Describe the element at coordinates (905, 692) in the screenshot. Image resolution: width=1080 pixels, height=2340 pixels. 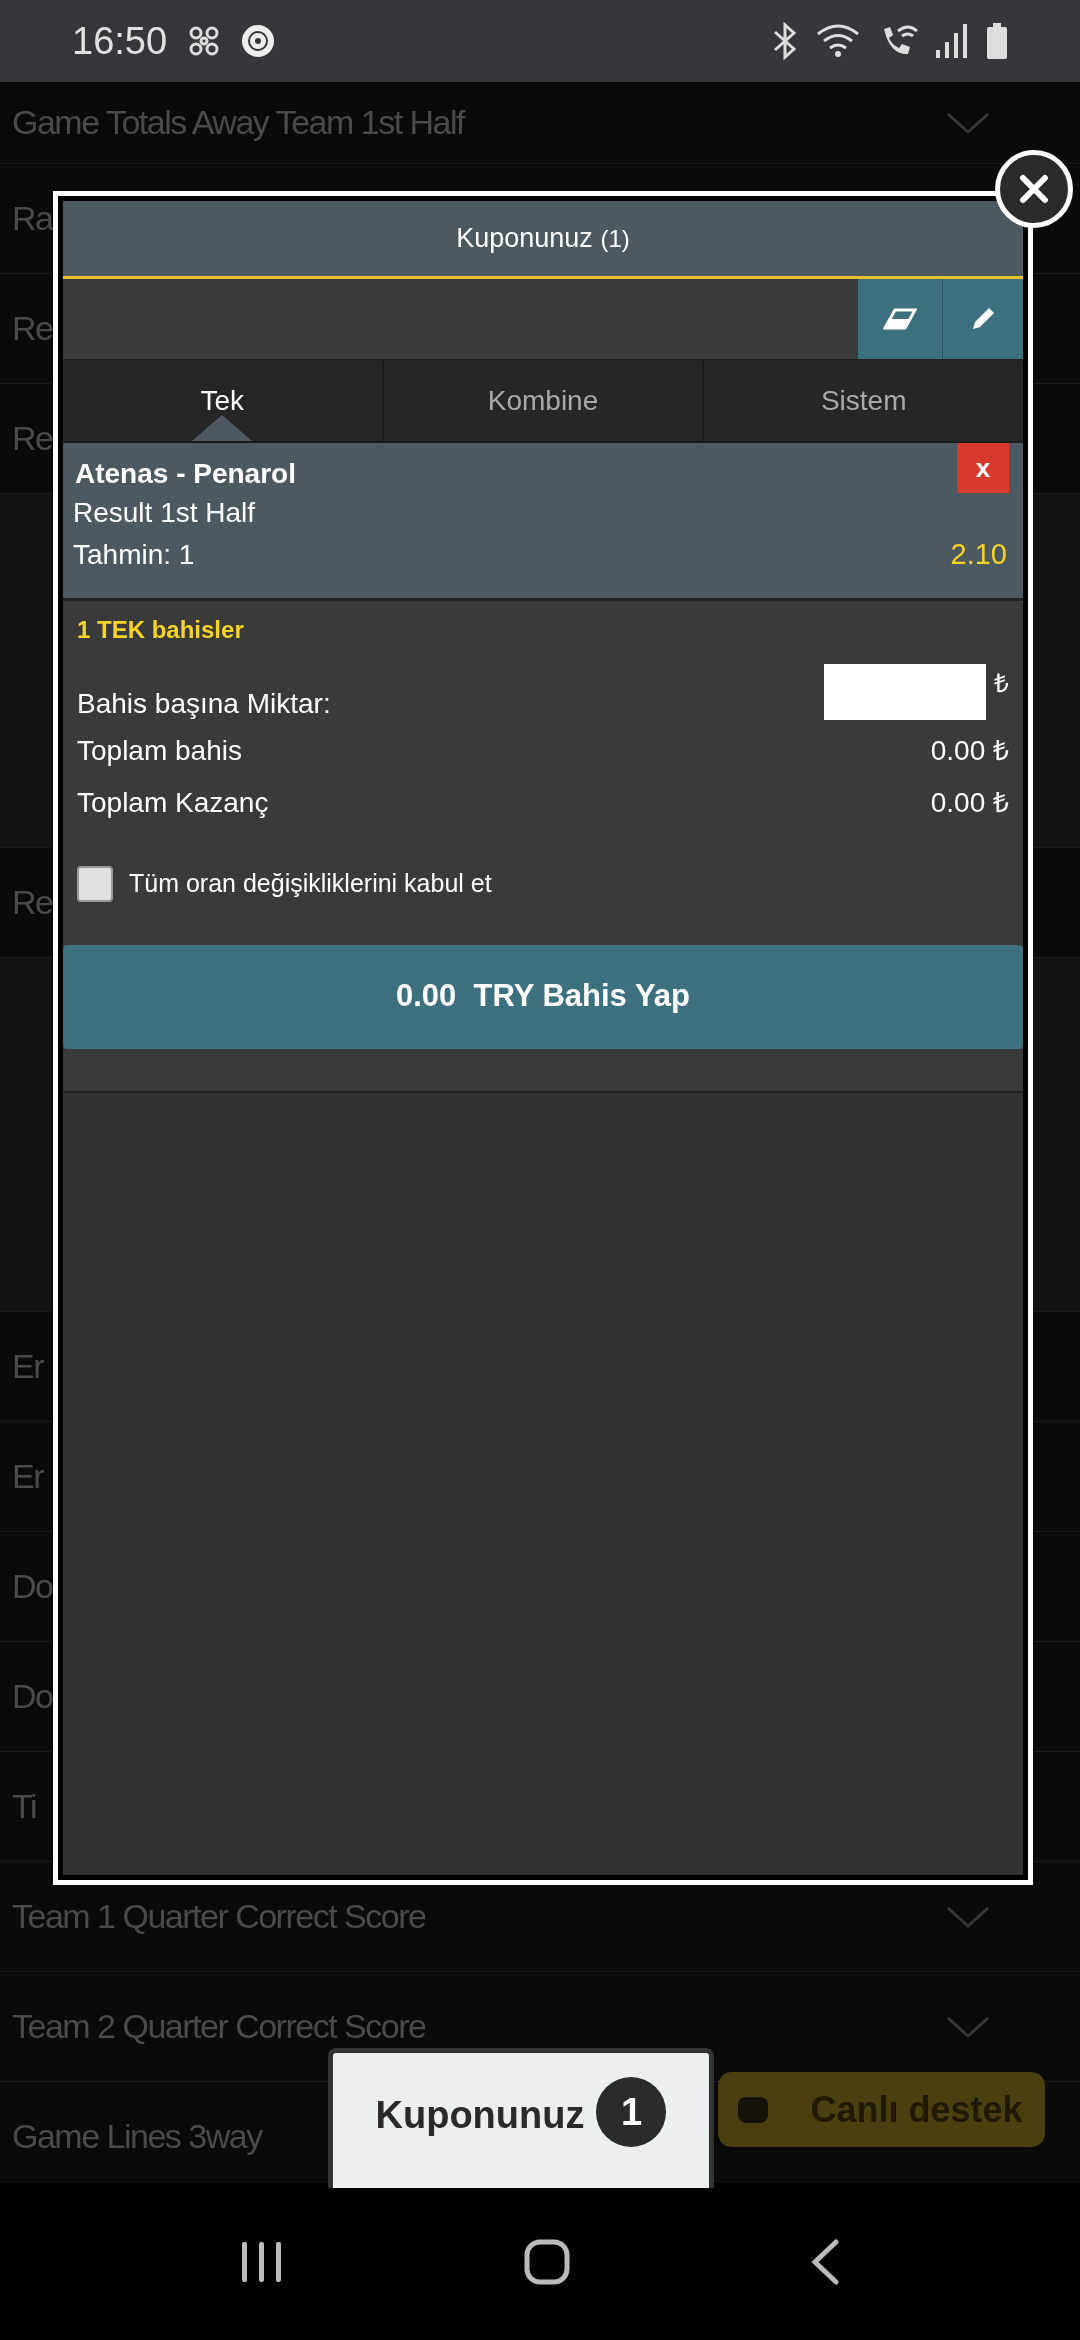
I see `stake-input` at that location.